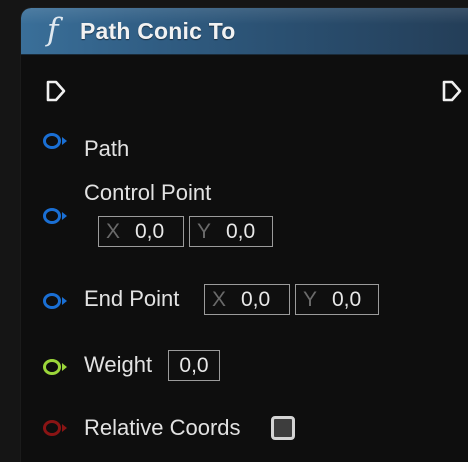 Image resolution: width=468 pixels, height=462 pixels. I want to click on end-point-y-field: Y 0,0, so click(337, 299).